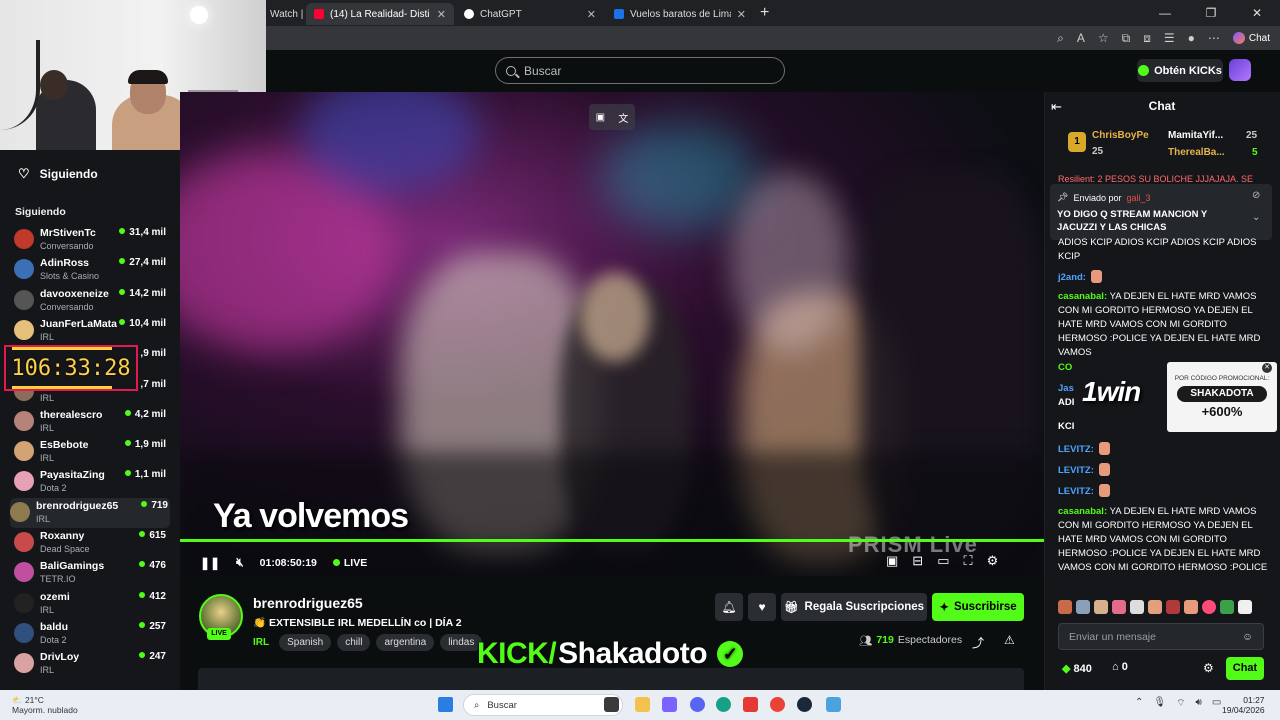  What do you see at coordinates (600, 117) in the screenshot?
I see `screenshot-icon: ▣` at bounding box center [600, 117].